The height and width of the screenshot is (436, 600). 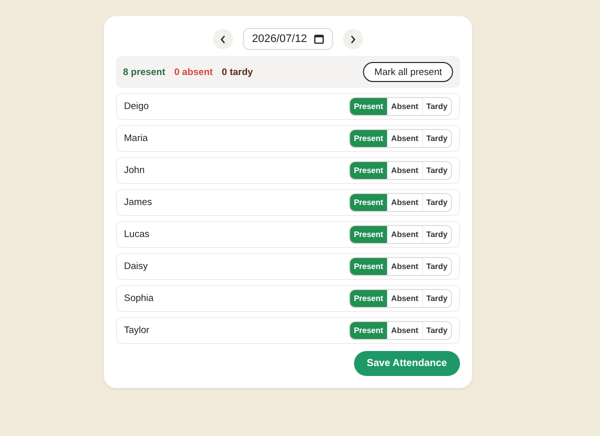 I want to click on student-name: Sophia, so click(x=139, y=298).